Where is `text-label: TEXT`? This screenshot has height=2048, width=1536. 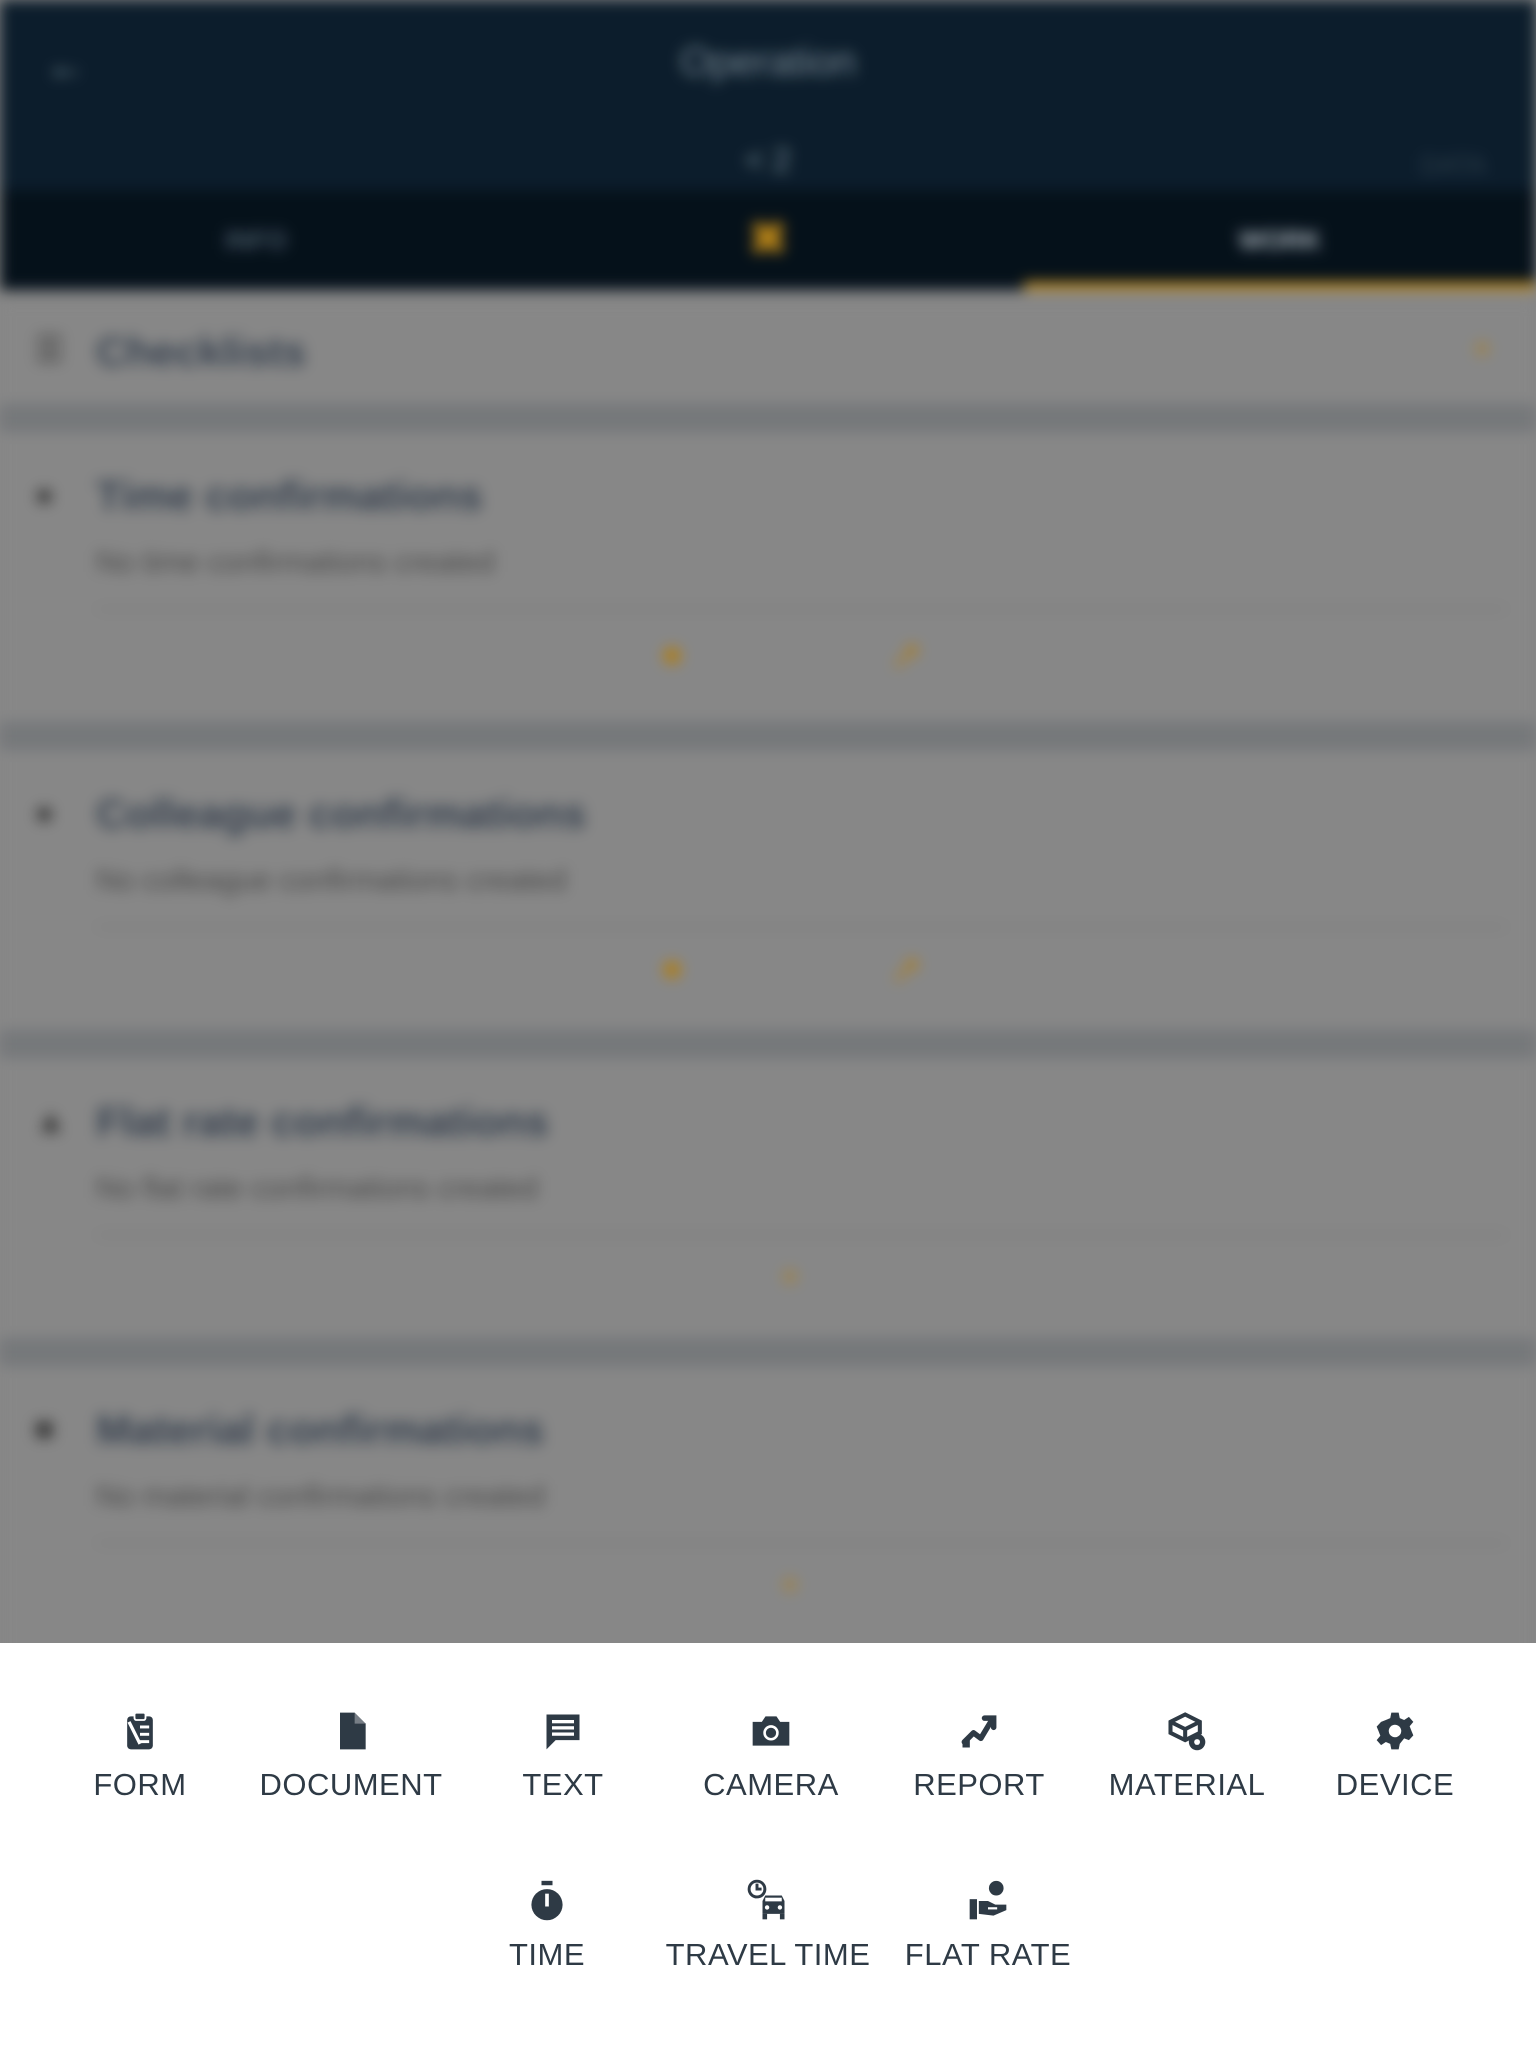
text-label: TEXT is located at coordinates (563, 1784).